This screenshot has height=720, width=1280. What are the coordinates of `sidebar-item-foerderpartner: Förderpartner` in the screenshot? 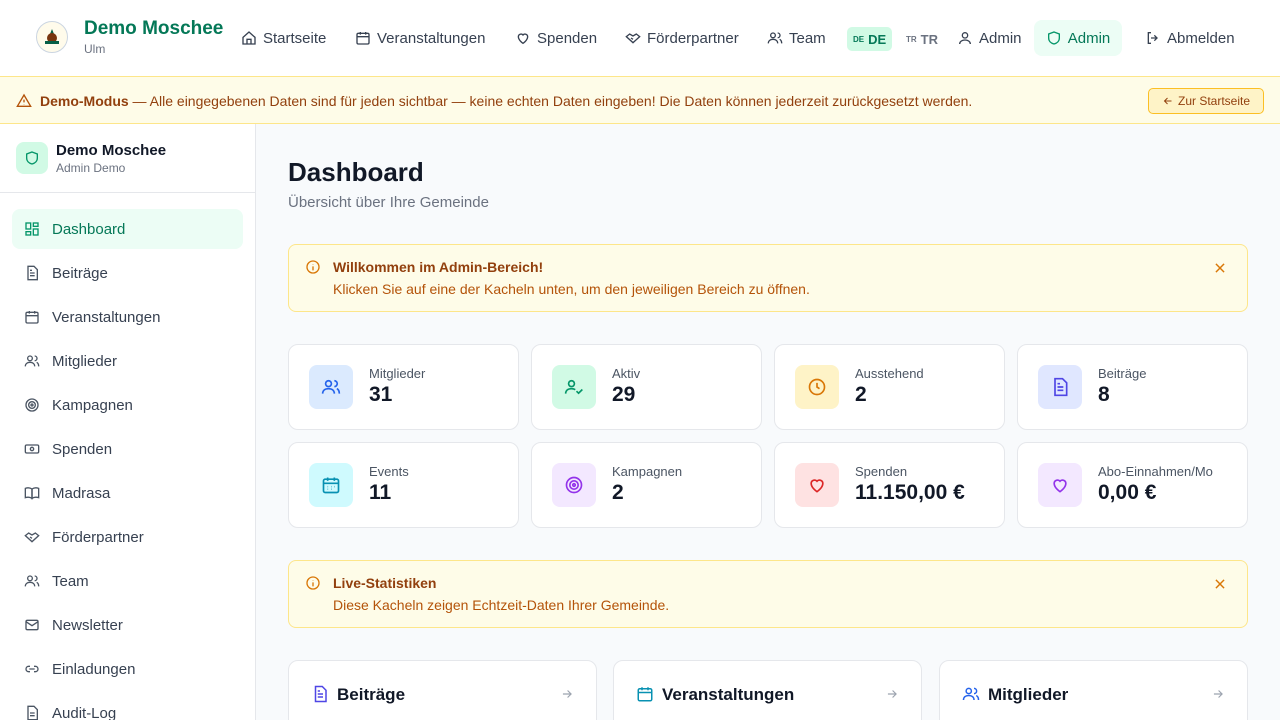 It's located at (127, 537).